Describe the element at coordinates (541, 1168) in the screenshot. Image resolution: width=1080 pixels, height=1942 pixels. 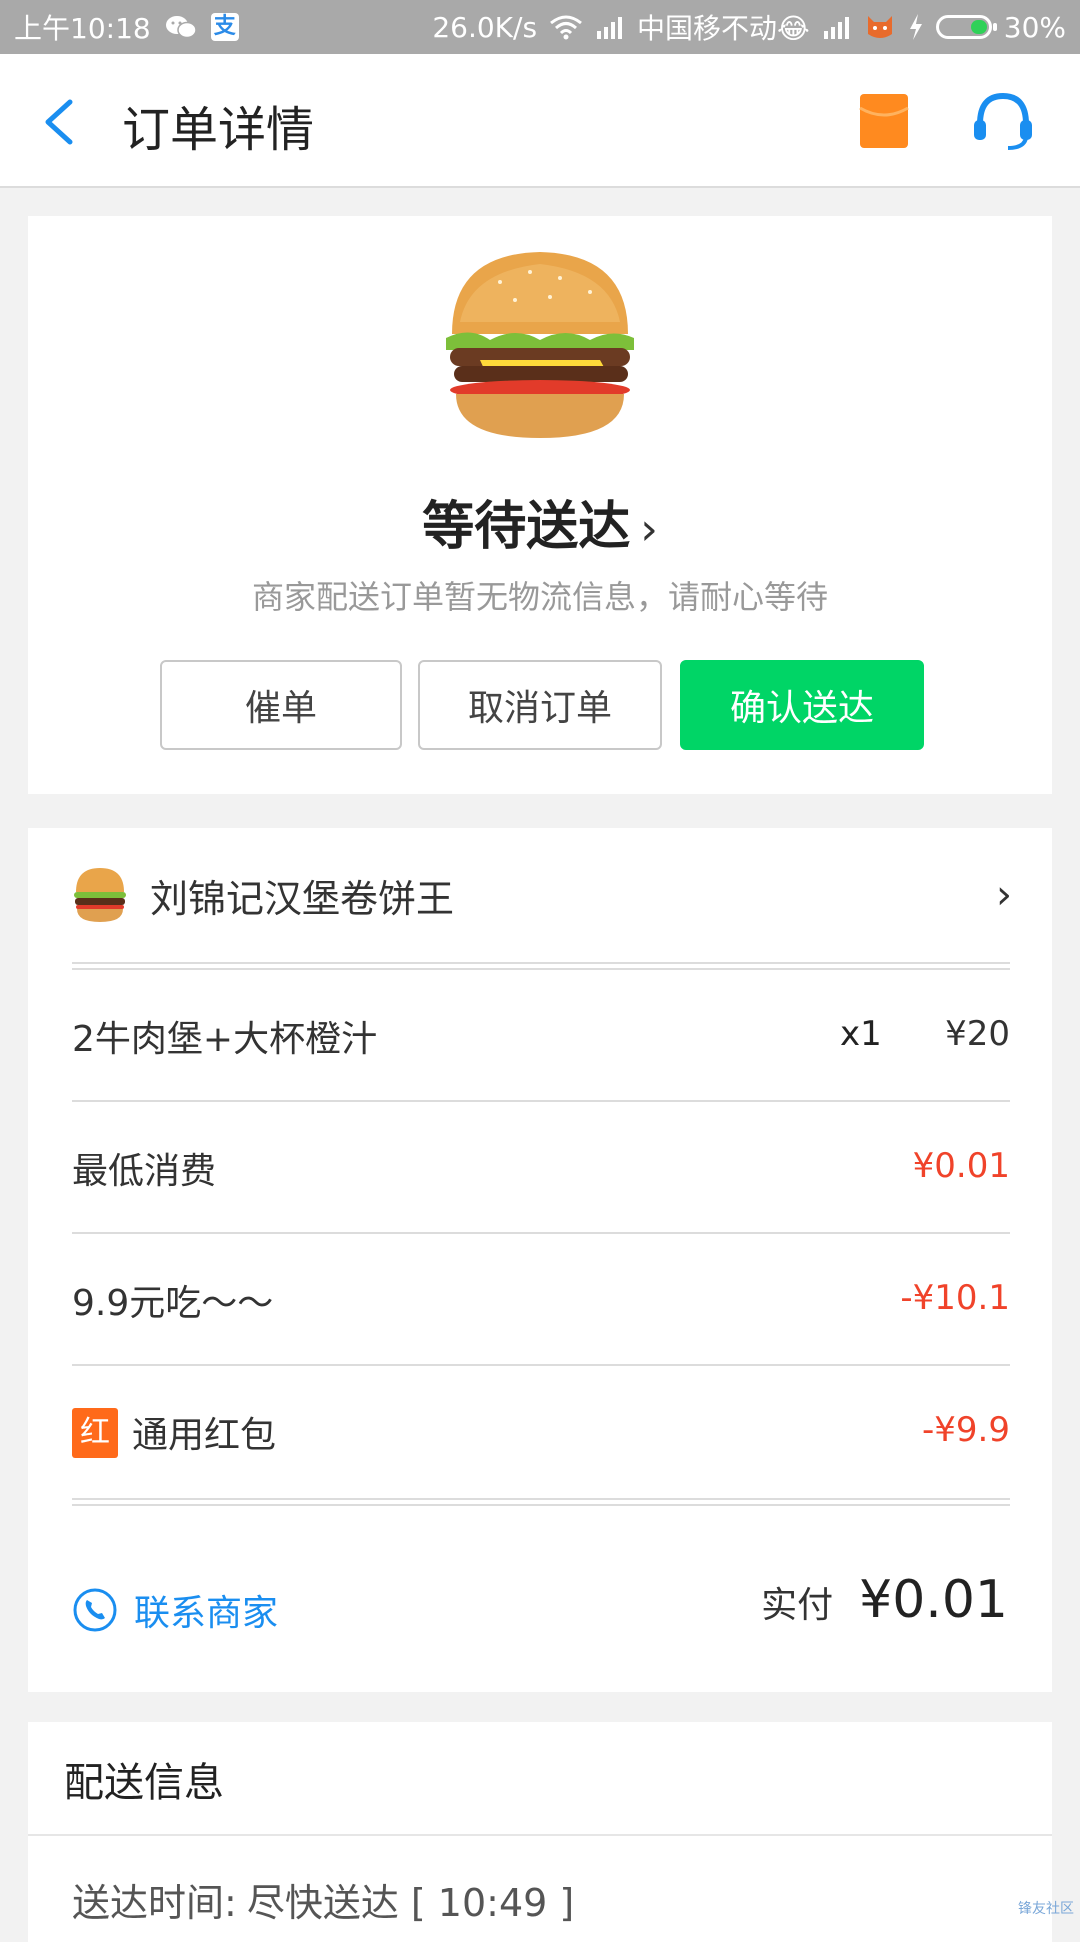
I see `fee-row: 最低消费 ¥0.01` at that location.